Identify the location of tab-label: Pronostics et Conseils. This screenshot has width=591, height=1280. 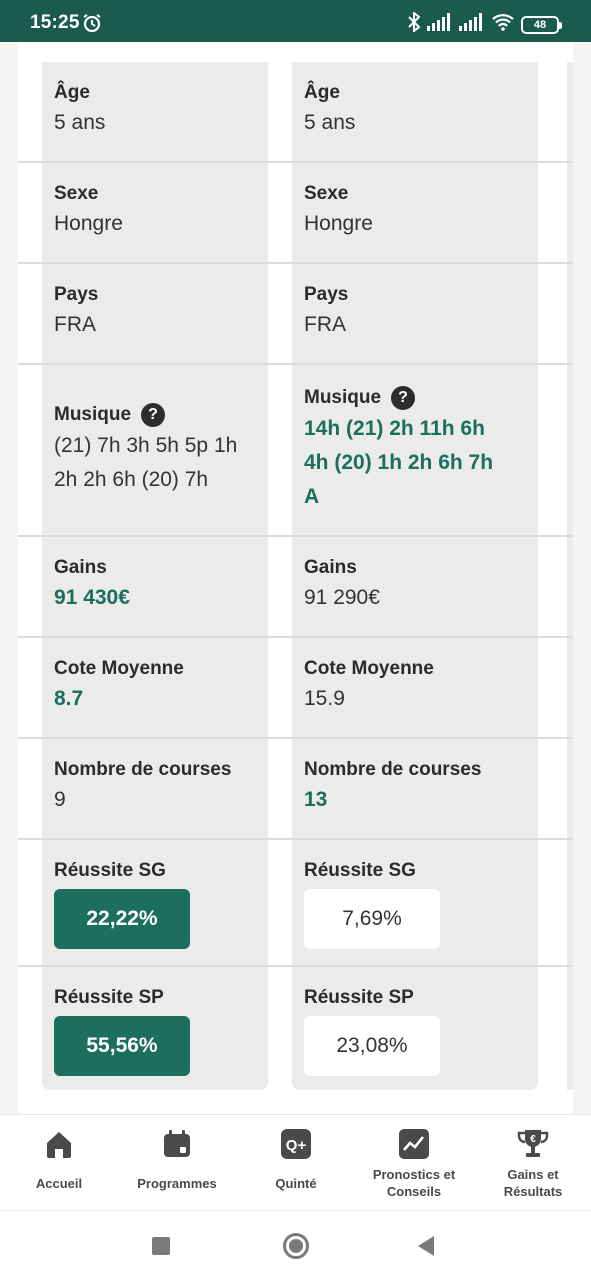
(414, 1183).